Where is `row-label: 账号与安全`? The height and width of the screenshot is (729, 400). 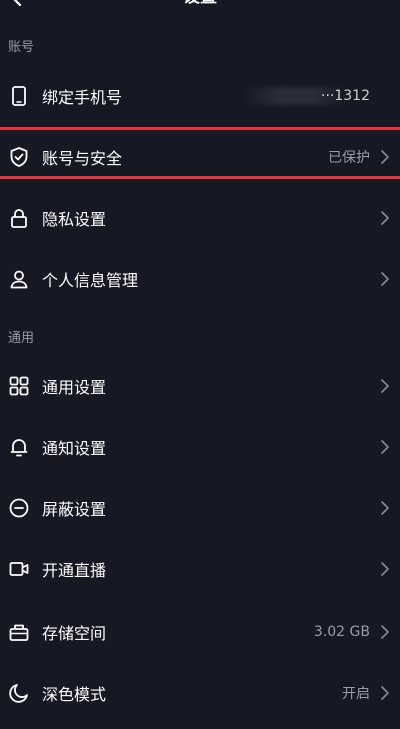
row-label: 账号与安全 is located at coordinates (82, 158).